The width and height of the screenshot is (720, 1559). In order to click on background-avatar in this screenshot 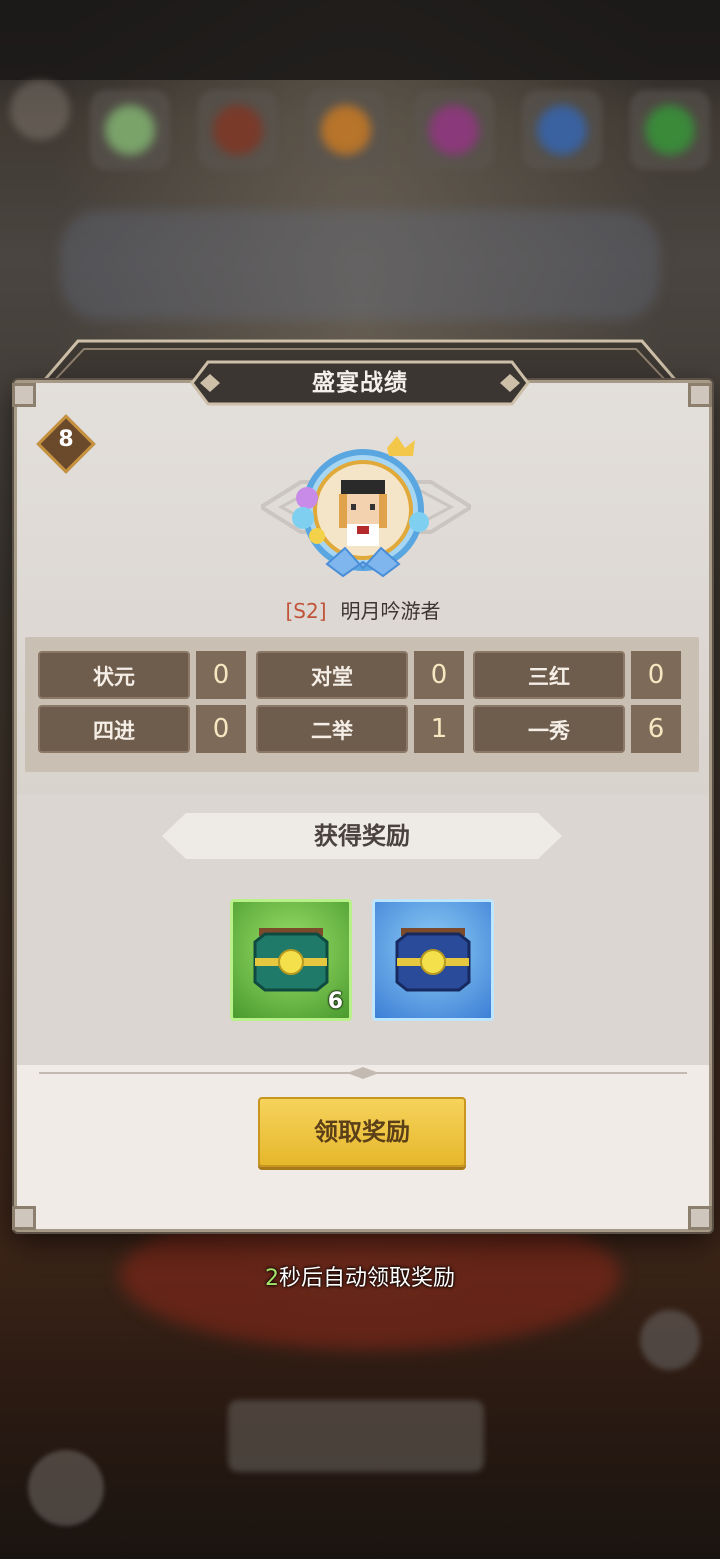, I will do `click(40, 110)`.